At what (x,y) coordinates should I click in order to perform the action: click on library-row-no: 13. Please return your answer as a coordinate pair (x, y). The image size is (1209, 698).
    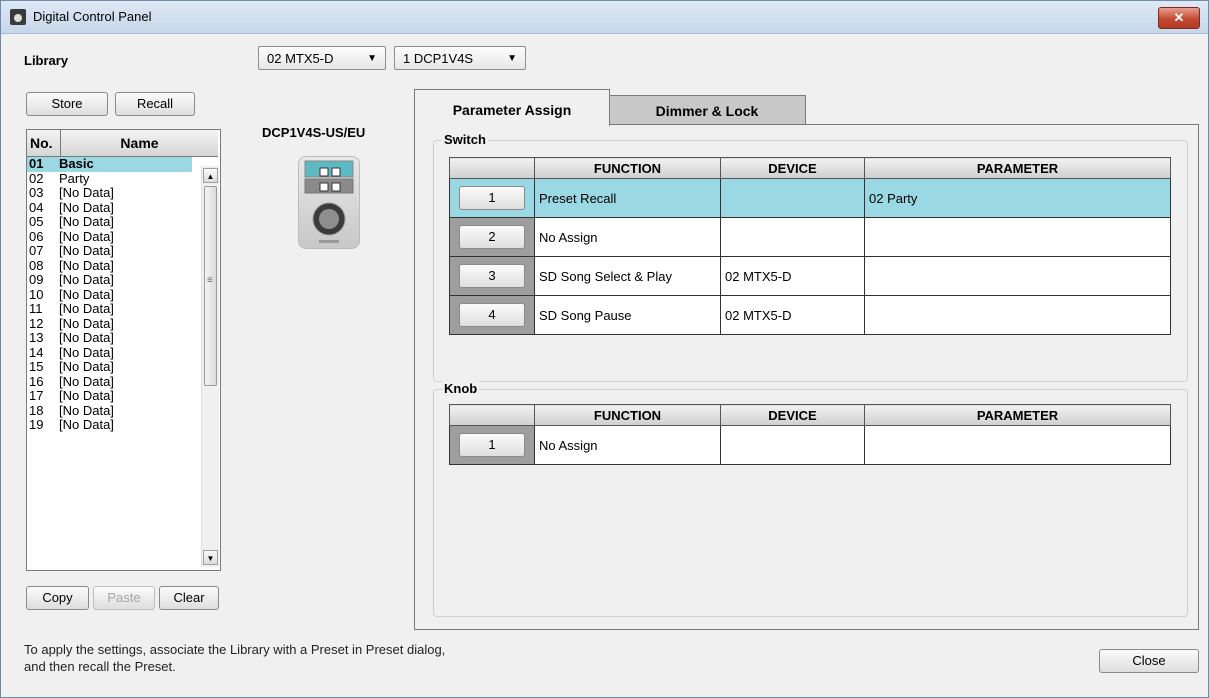
    Looking at the image, I should click on (36, 337).